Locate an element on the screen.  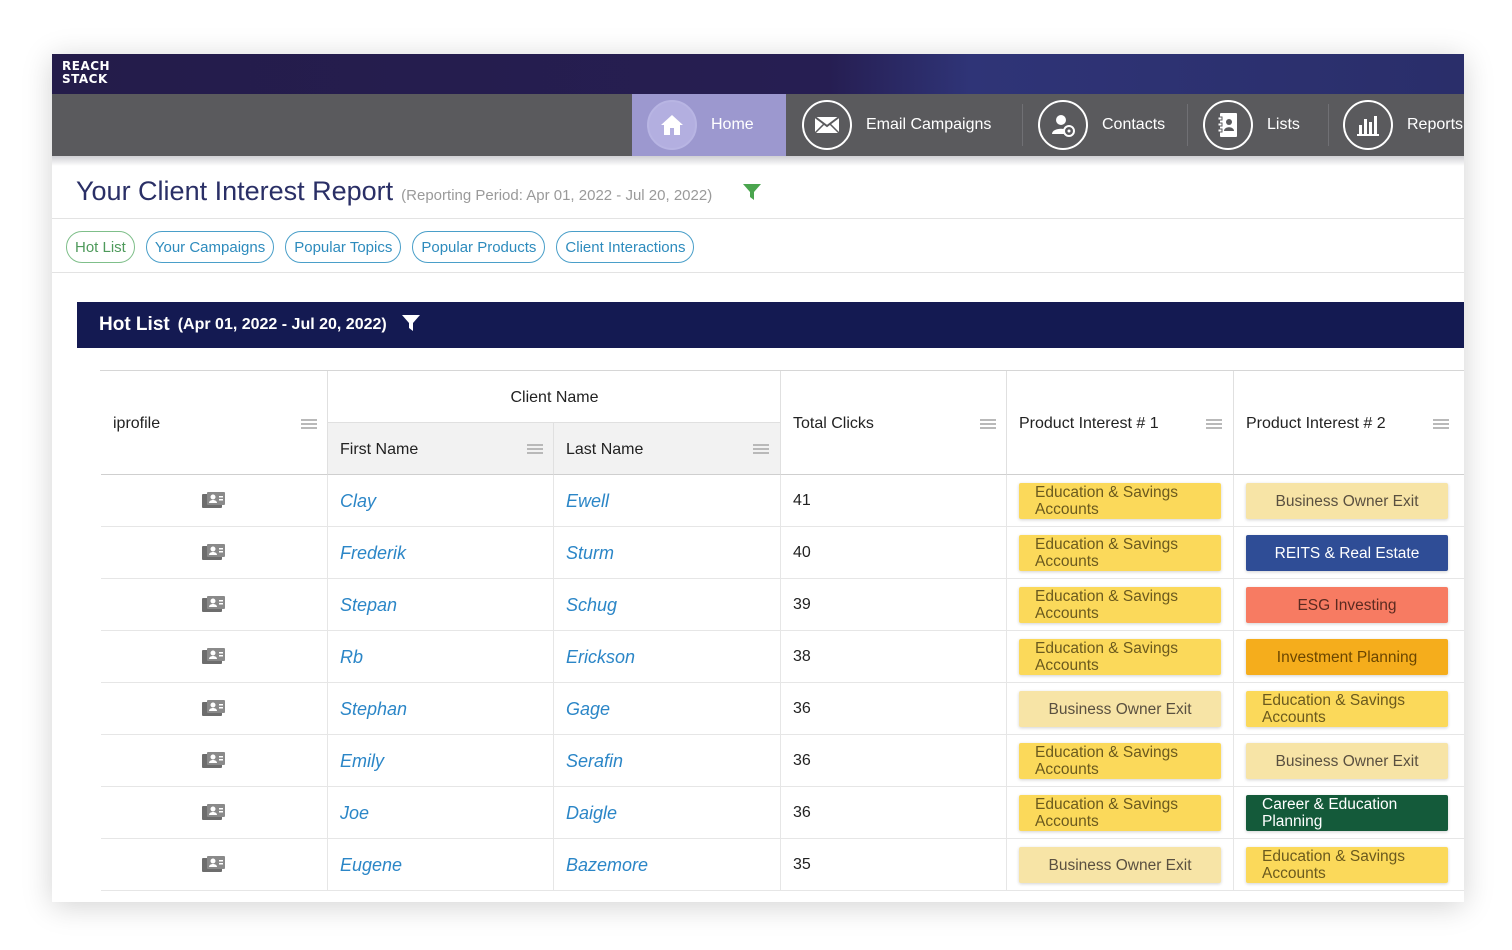
bar-chart-icon is located at coordinates (1368, 125).